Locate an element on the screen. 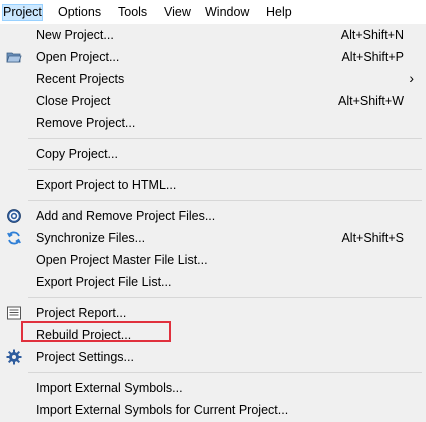 Image resolution: width=426 pixels, height=422 pixels. menu-project: Project is located at coordinates (22, 12).